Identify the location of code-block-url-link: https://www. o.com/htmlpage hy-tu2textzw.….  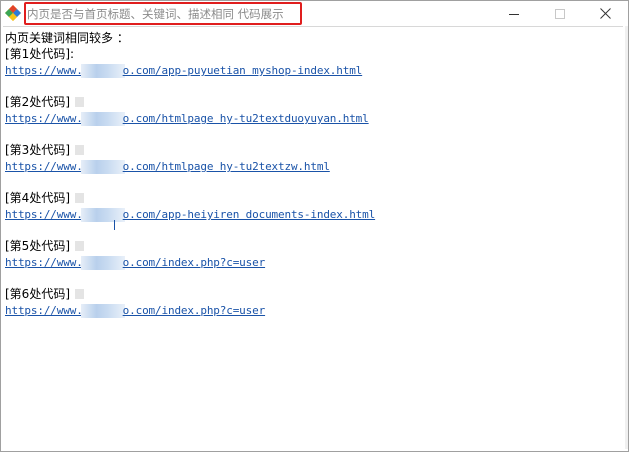
(167, 167).